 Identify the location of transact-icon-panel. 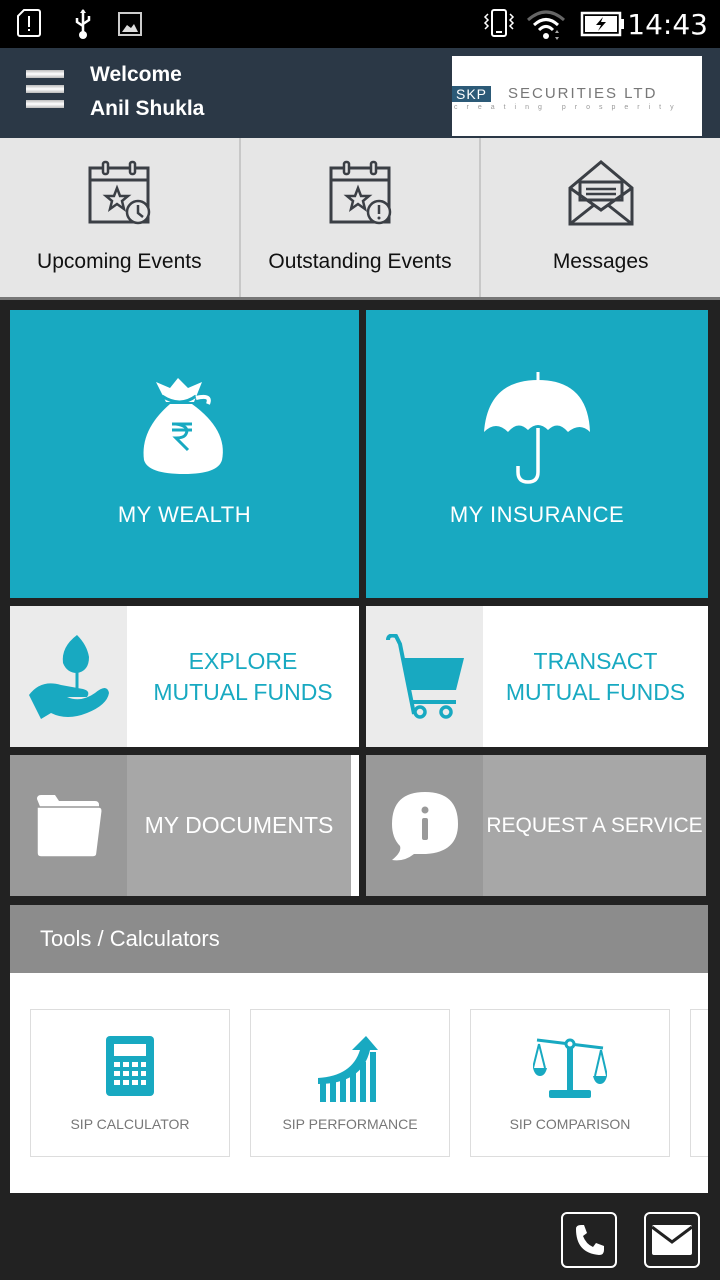
(424, 676).